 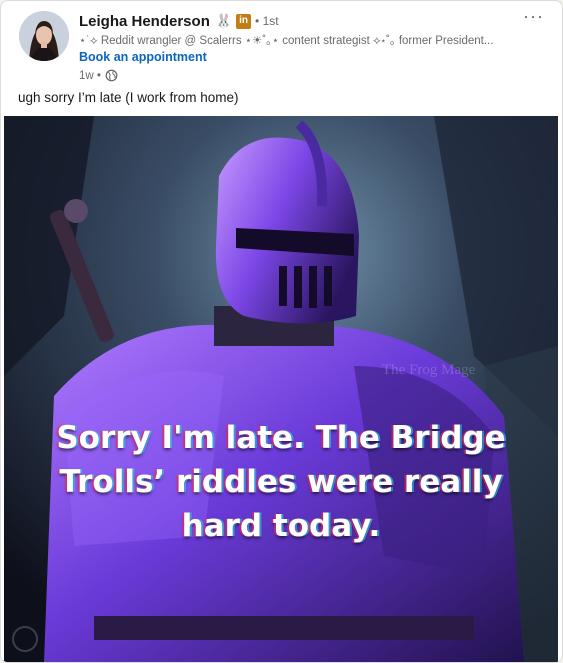 I want to click on globe-icon, so click(x=111, y=75).